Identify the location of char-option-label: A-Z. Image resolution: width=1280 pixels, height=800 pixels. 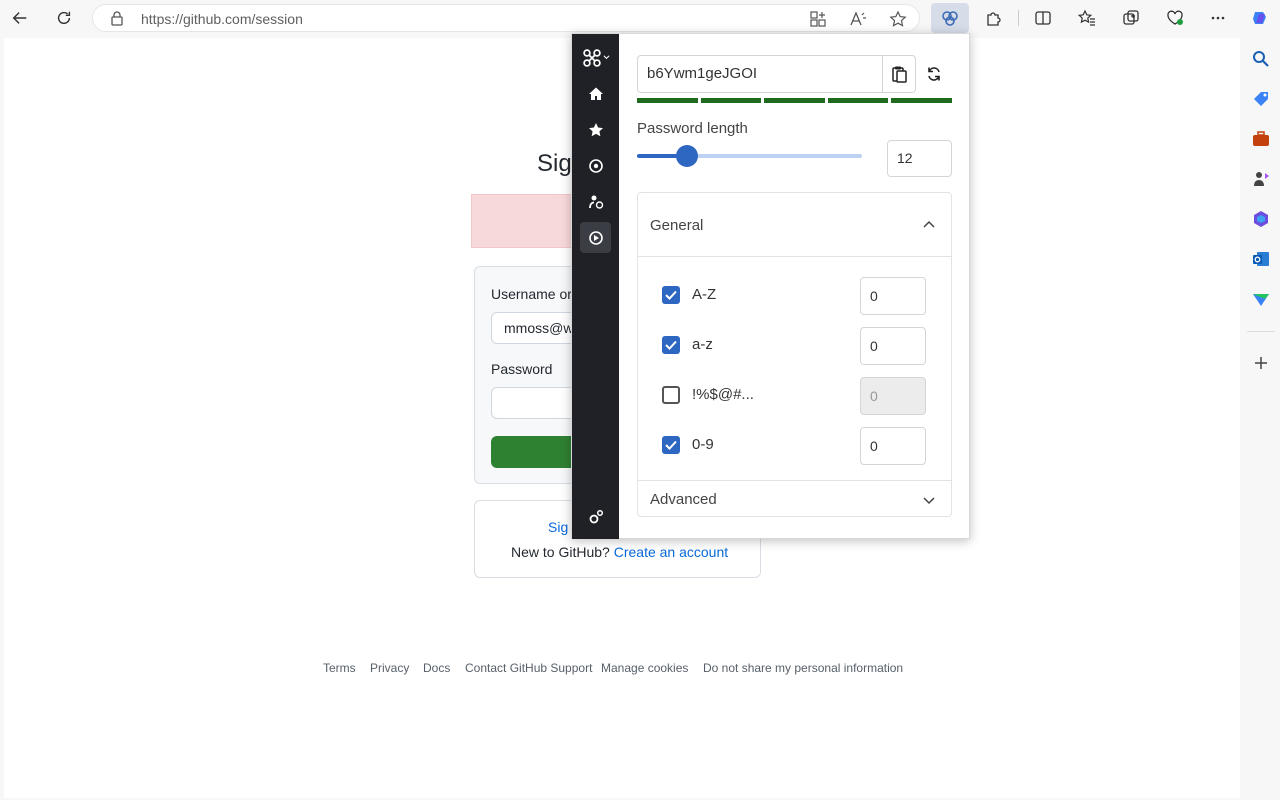
(704, 294).